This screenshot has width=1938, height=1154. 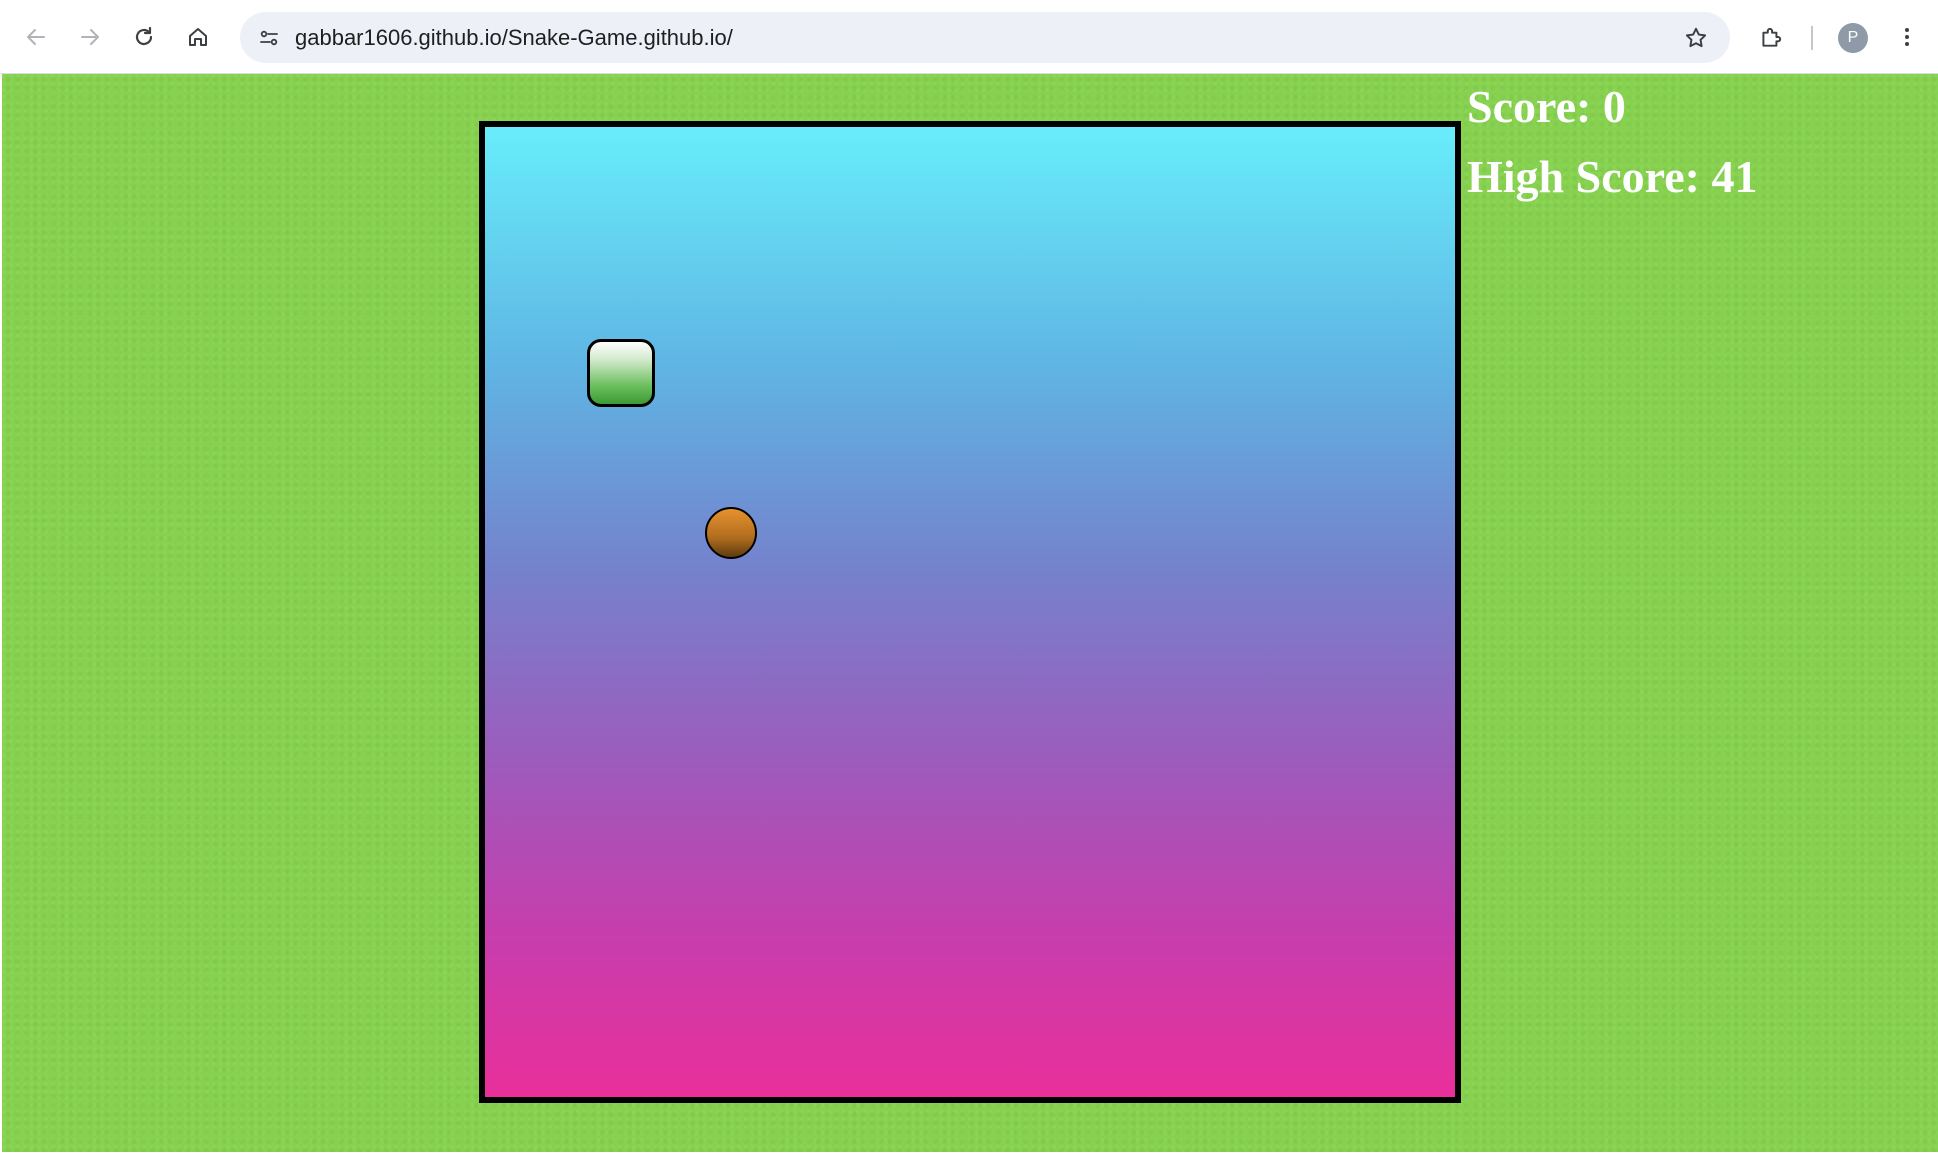 I want to click on back-arrow-icon, so click(x=36, y=37).